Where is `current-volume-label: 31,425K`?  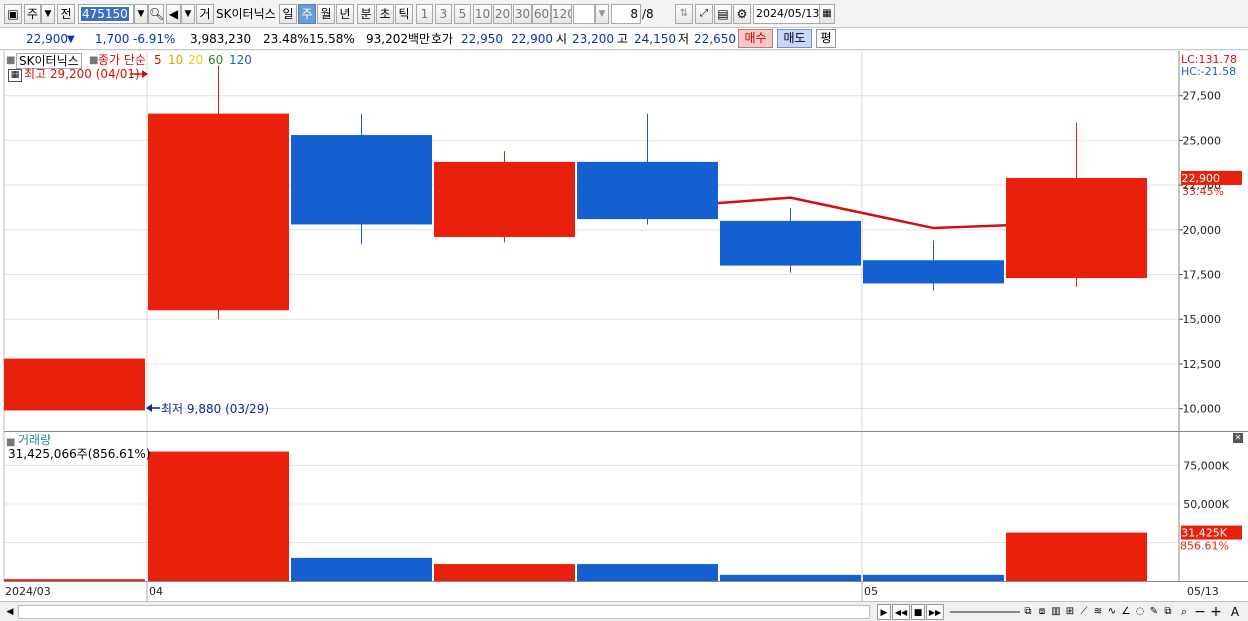
current-volume-label: 31,425K is located at coordinates (1204, 533).